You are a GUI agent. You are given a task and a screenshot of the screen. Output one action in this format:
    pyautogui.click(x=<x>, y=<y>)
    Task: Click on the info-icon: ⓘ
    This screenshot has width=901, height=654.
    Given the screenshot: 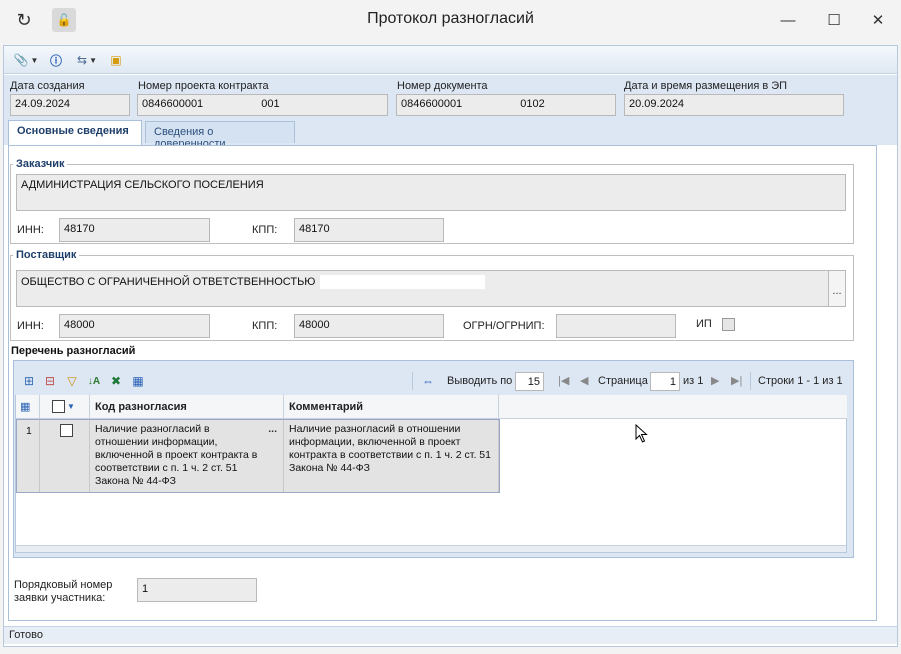 What is the action you would take?
    pyautogui.click(x=55, y=60)
    